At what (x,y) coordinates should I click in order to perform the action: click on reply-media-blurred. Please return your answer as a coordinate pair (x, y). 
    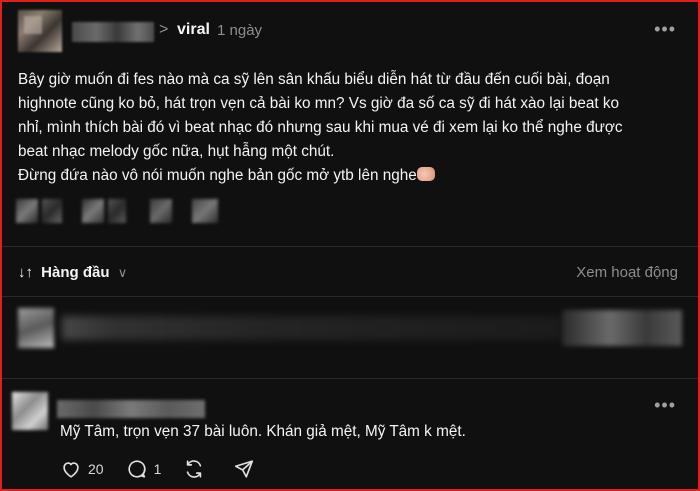
    Looking at the image, I should click on (622, 328).